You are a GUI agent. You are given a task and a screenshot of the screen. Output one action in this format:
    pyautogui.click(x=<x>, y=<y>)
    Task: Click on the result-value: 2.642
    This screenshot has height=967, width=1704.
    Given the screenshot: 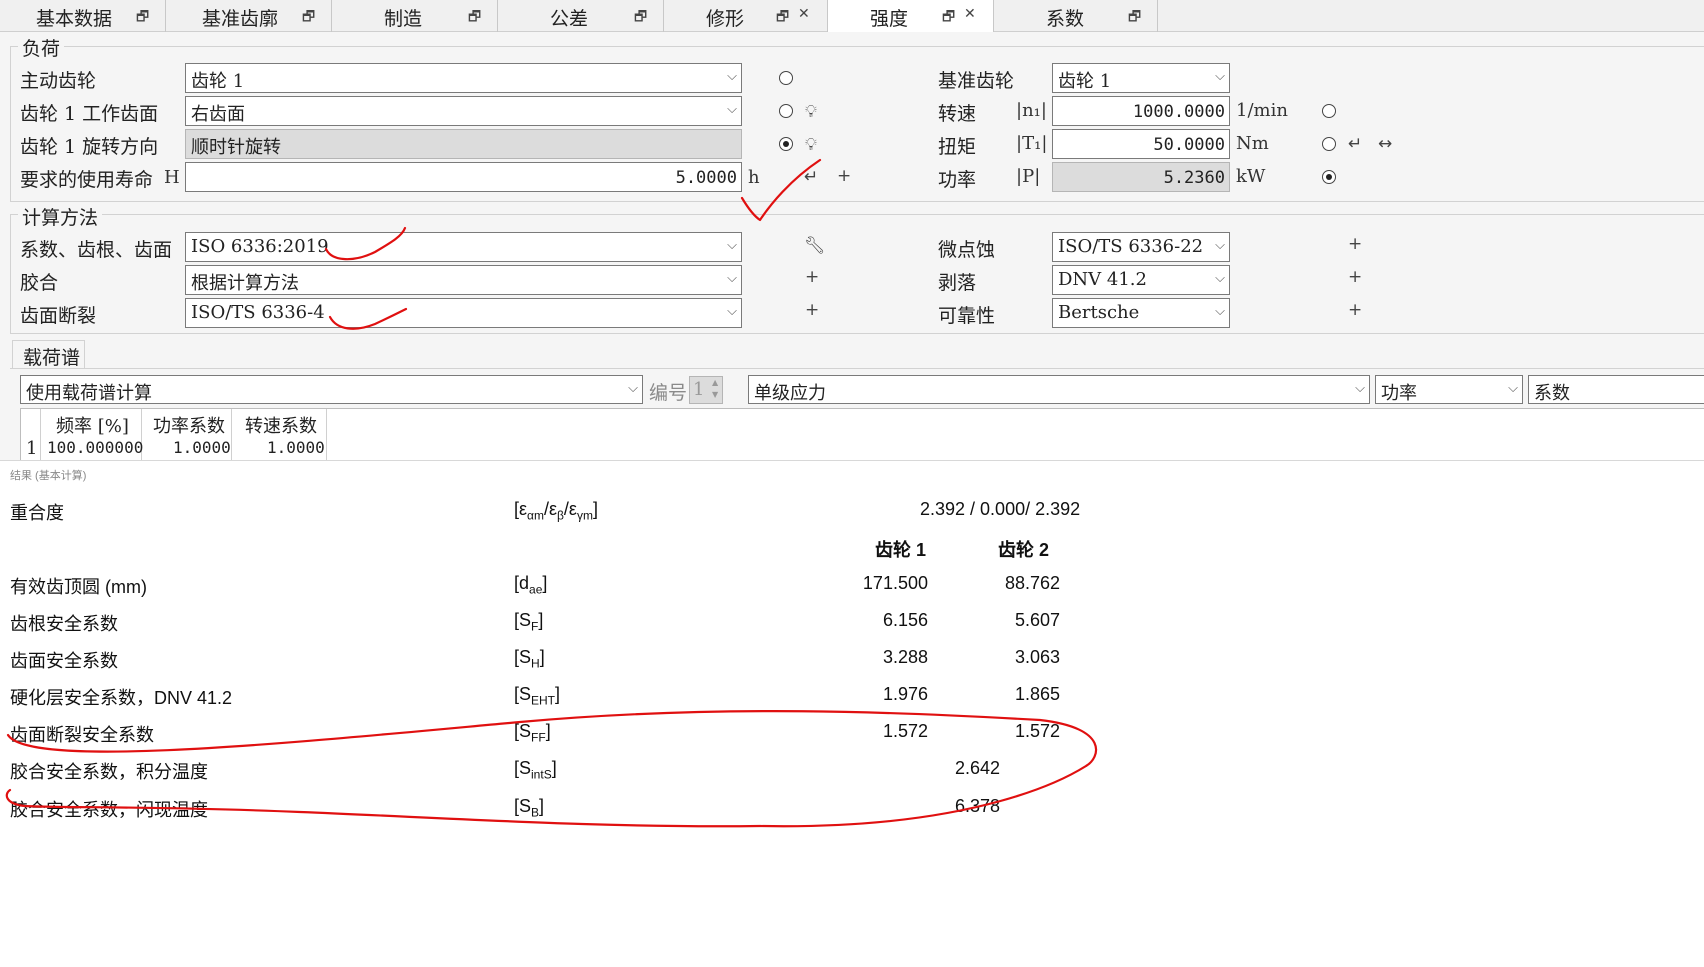 What is the action you would take?
    pyautogui.click(x=977, y=768)
    